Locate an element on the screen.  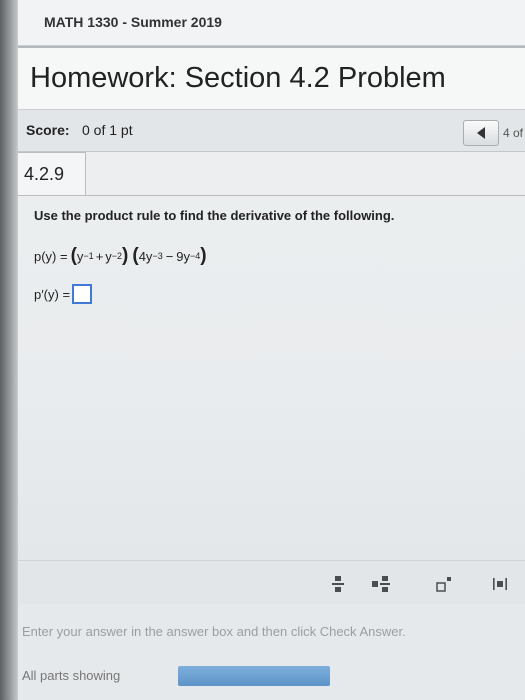
question-number: 4.2.9 is located at coordinates (52, 174).